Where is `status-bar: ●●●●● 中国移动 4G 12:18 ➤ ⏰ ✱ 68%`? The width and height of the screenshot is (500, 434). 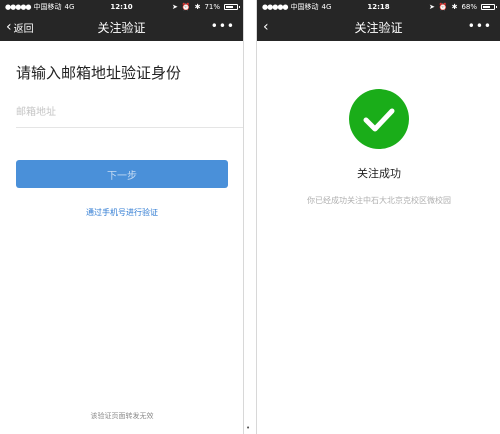 status-bar: ●●●●● 中国移动 4G 12:18 ➤ ⏰ ✱ 68% is located at coordinates (378, 6).